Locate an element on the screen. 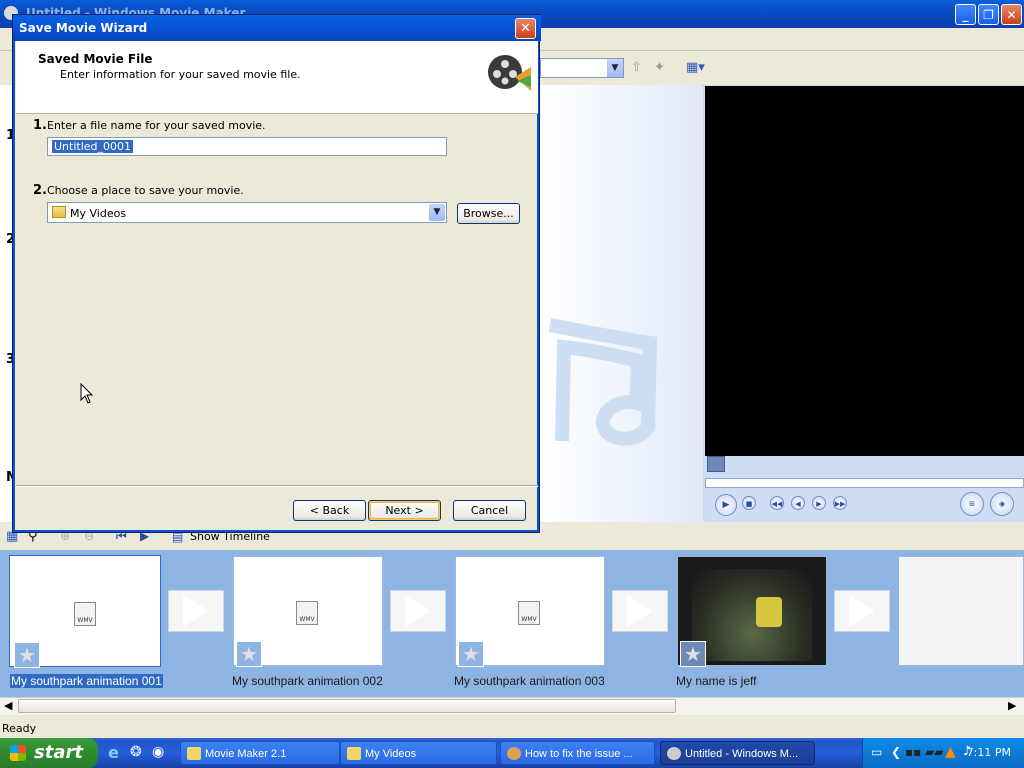 The width and height of the screenshot is (1024, 768). task-label: Movie Maker 2.1 is located at coordinates (246, 754).